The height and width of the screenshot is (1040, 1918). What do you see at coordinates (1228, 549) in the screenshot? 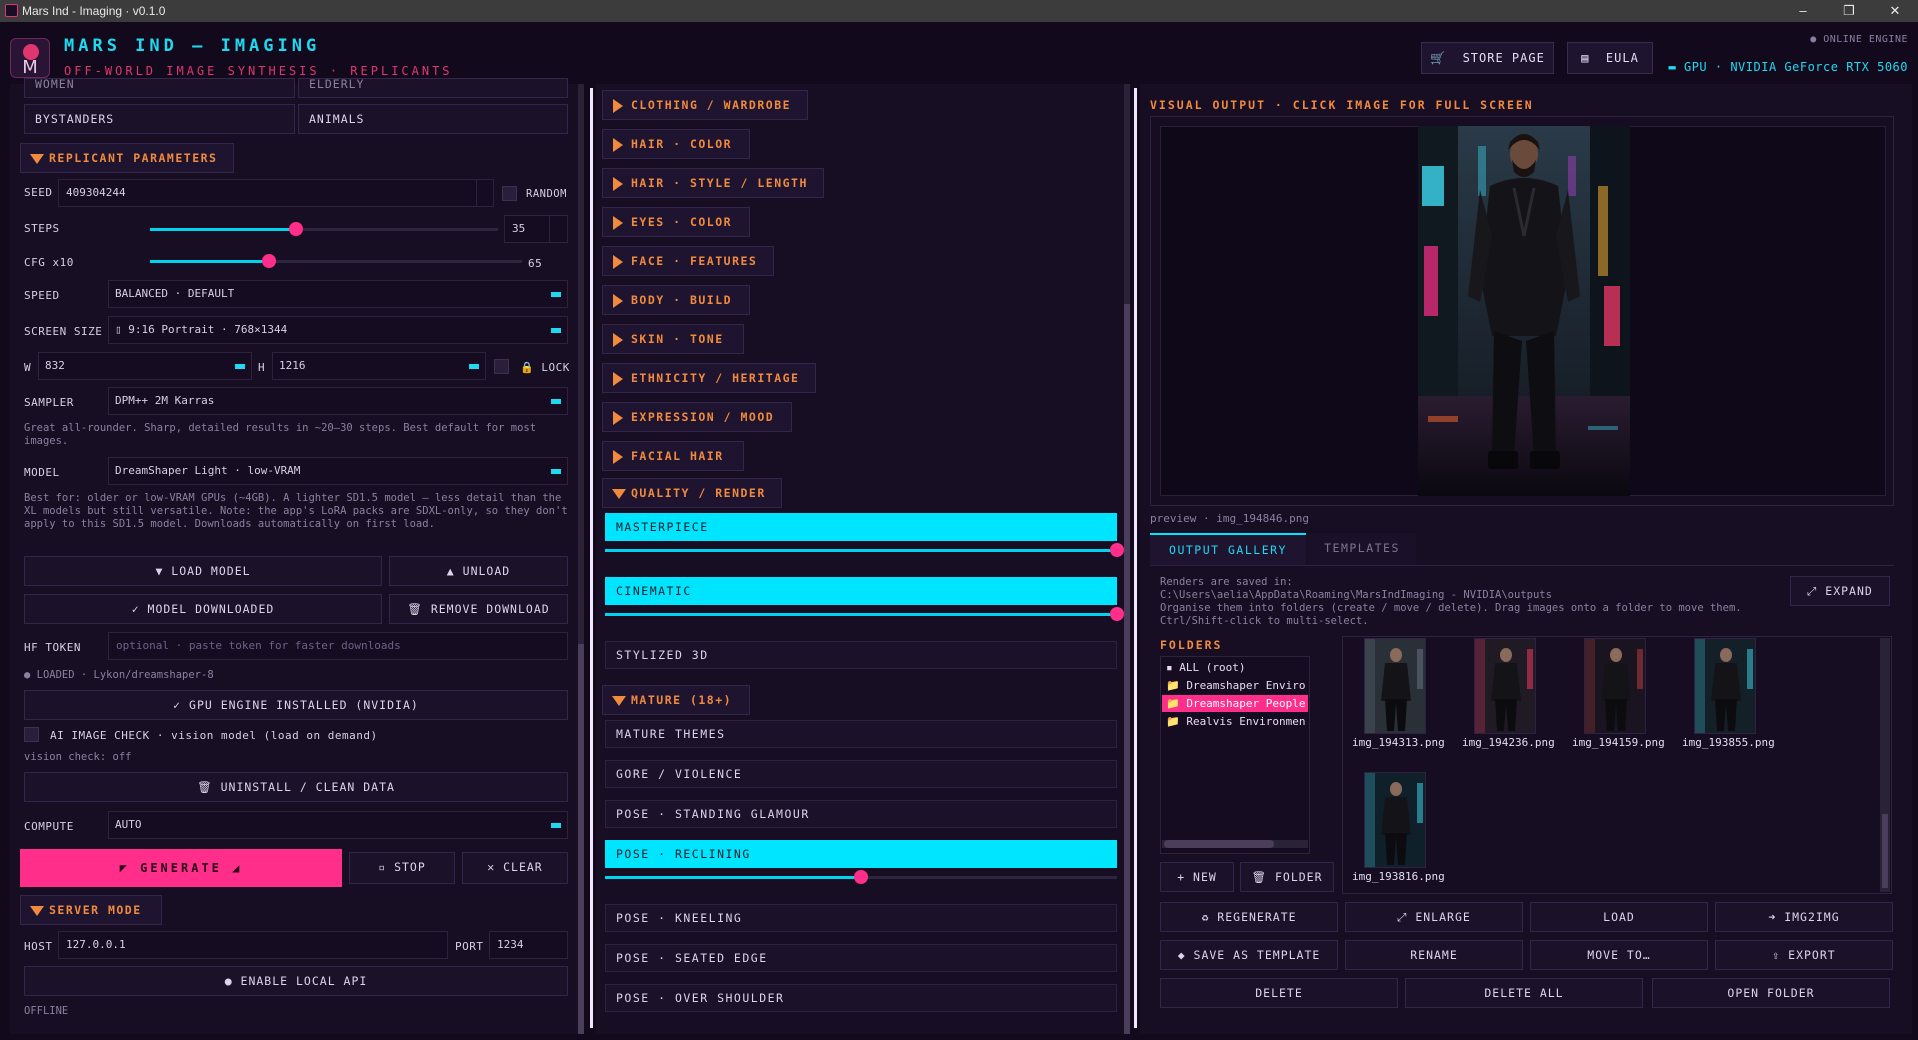
I see `tab-output-gallery: OUTPUT GALLERY` at bounding box center [1228, 549].